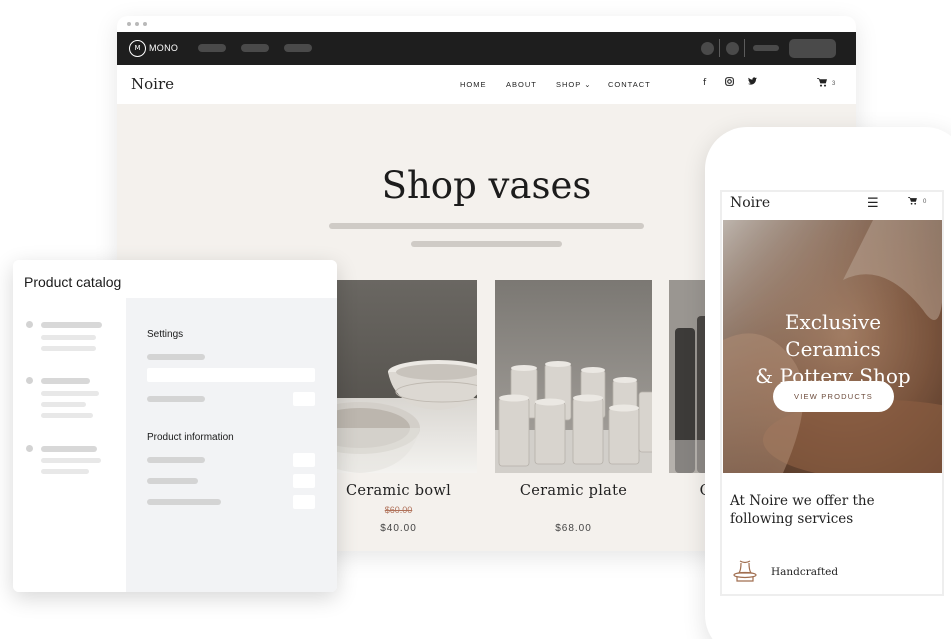 The height and width of the screenshot is (639, 951). What do you see at coordinates (521, 84) in the screenshot?
I see `nav-about: ABOUT` at bounding box center [521, 84].